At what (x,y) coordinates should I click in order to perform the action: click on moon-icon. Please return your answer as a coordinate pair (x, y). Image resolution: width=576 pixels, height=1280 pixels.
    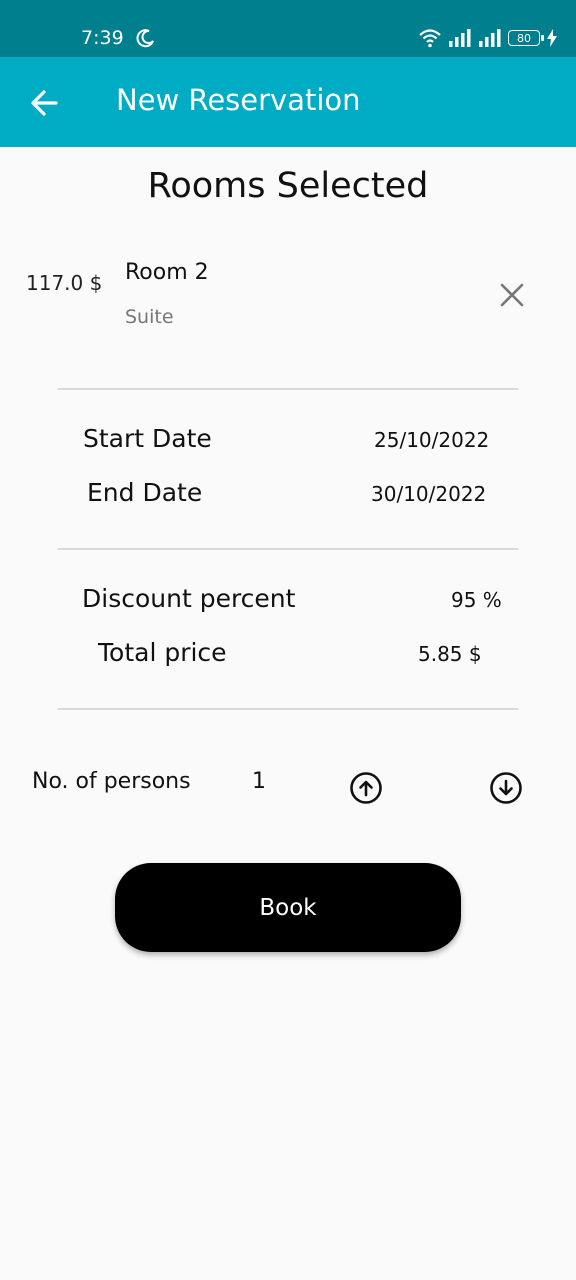
    Looking at the image, I should click on (145, 38).